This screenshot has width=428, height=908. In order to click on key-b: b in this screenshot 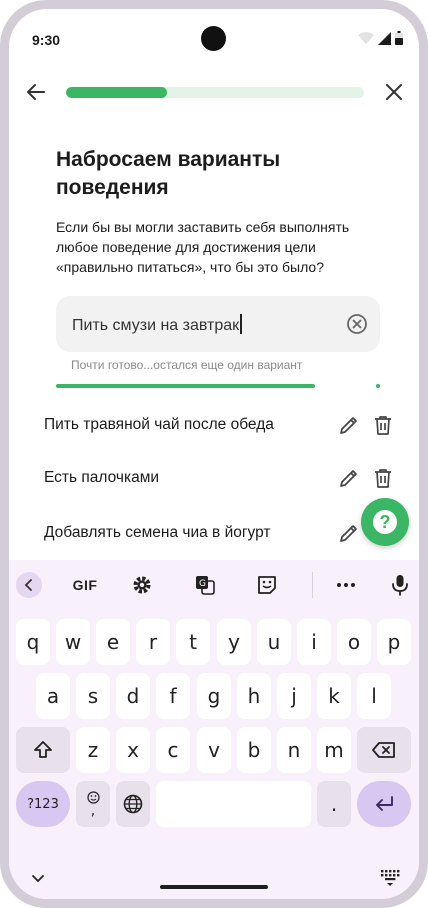, I will do `click(254, 750)`.